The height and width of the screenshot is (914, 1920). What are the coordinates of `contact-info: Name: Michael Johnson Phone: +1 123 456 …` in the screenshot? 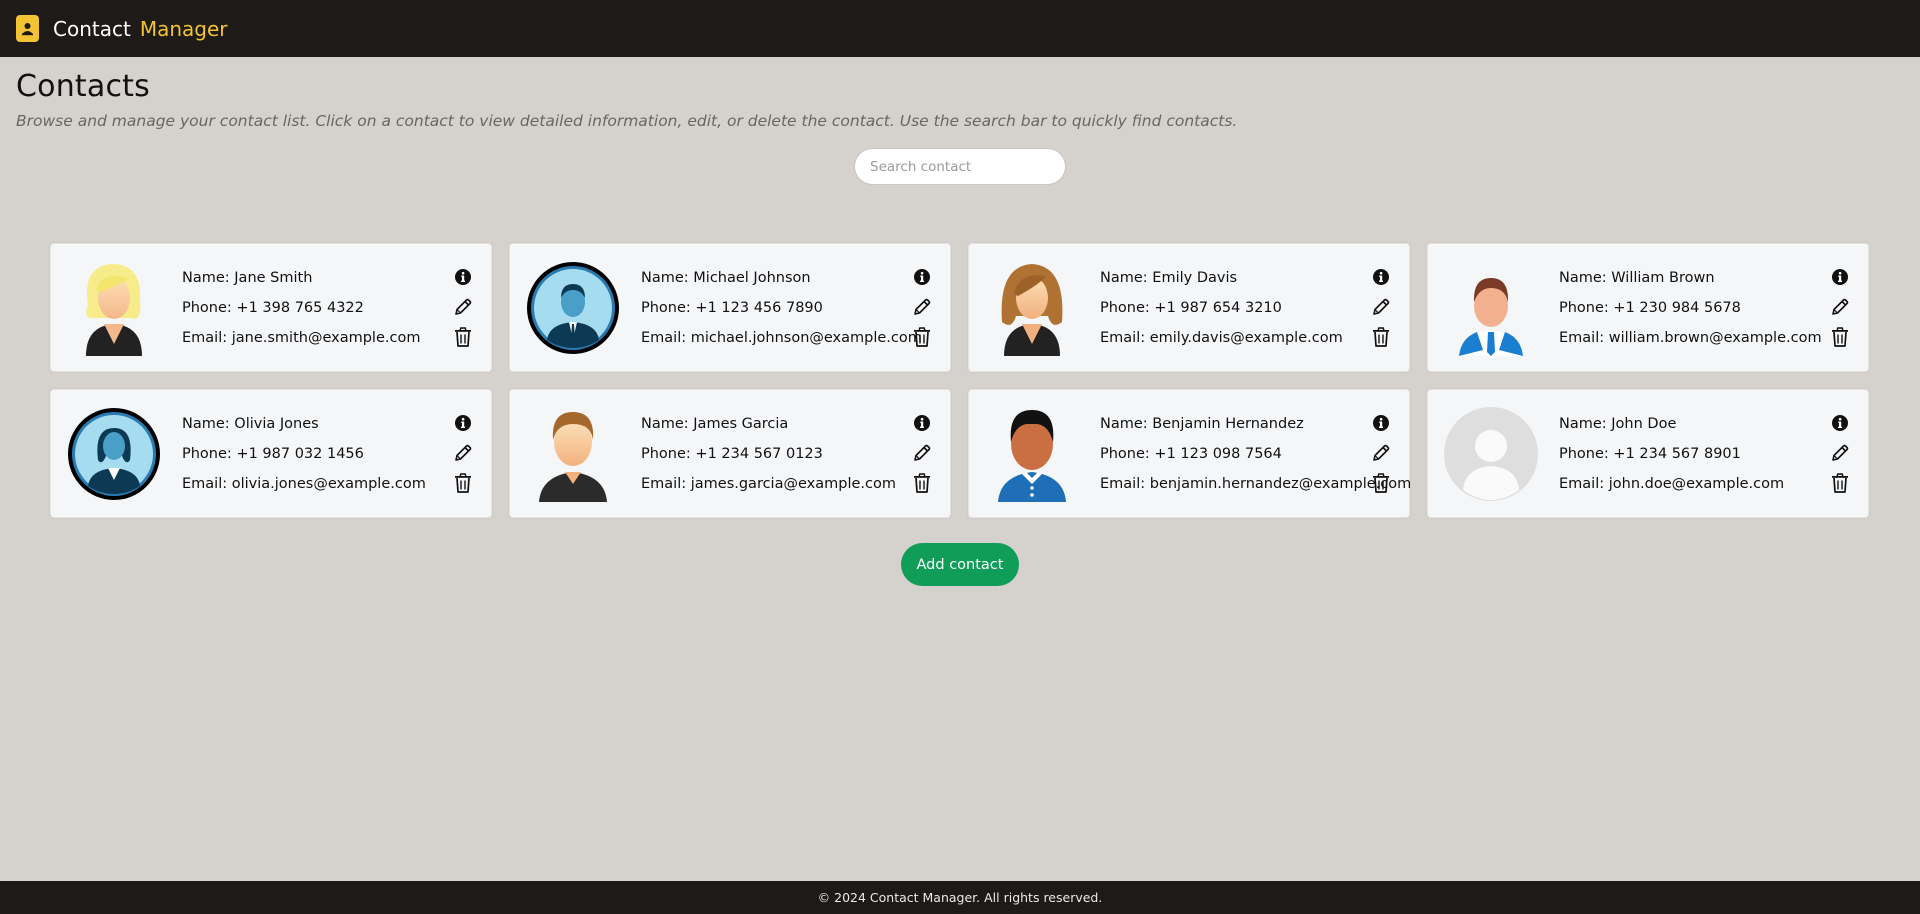 It's located at (781, 308).